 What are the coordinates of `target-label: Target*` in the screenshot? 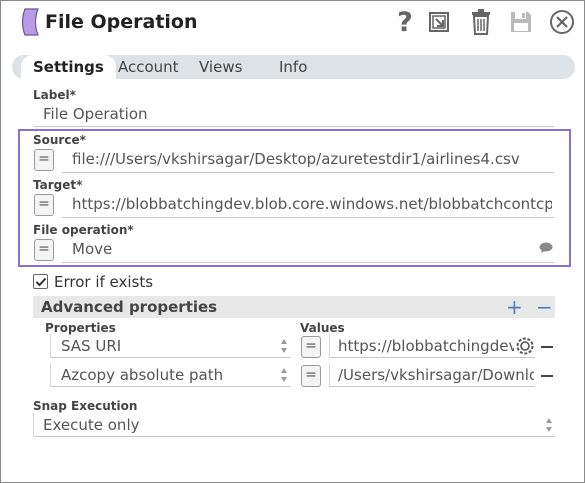 It's located at (58, 185).